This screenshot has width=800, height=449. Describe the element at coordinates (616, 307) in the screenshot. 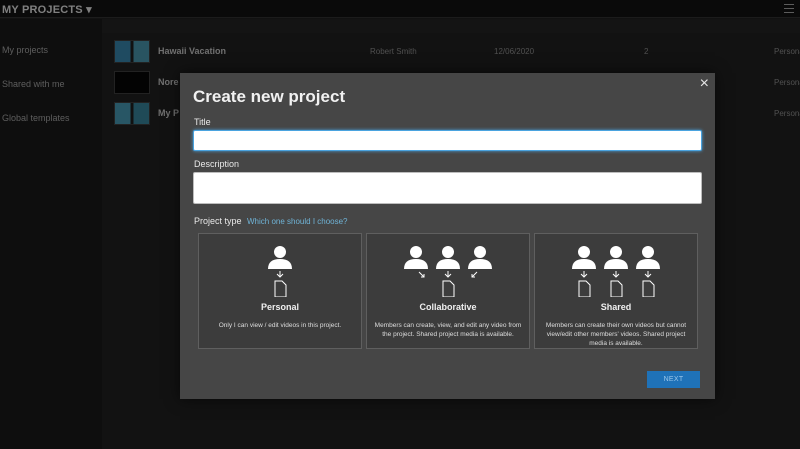

I see `shared-card-title: Shared` at that location.